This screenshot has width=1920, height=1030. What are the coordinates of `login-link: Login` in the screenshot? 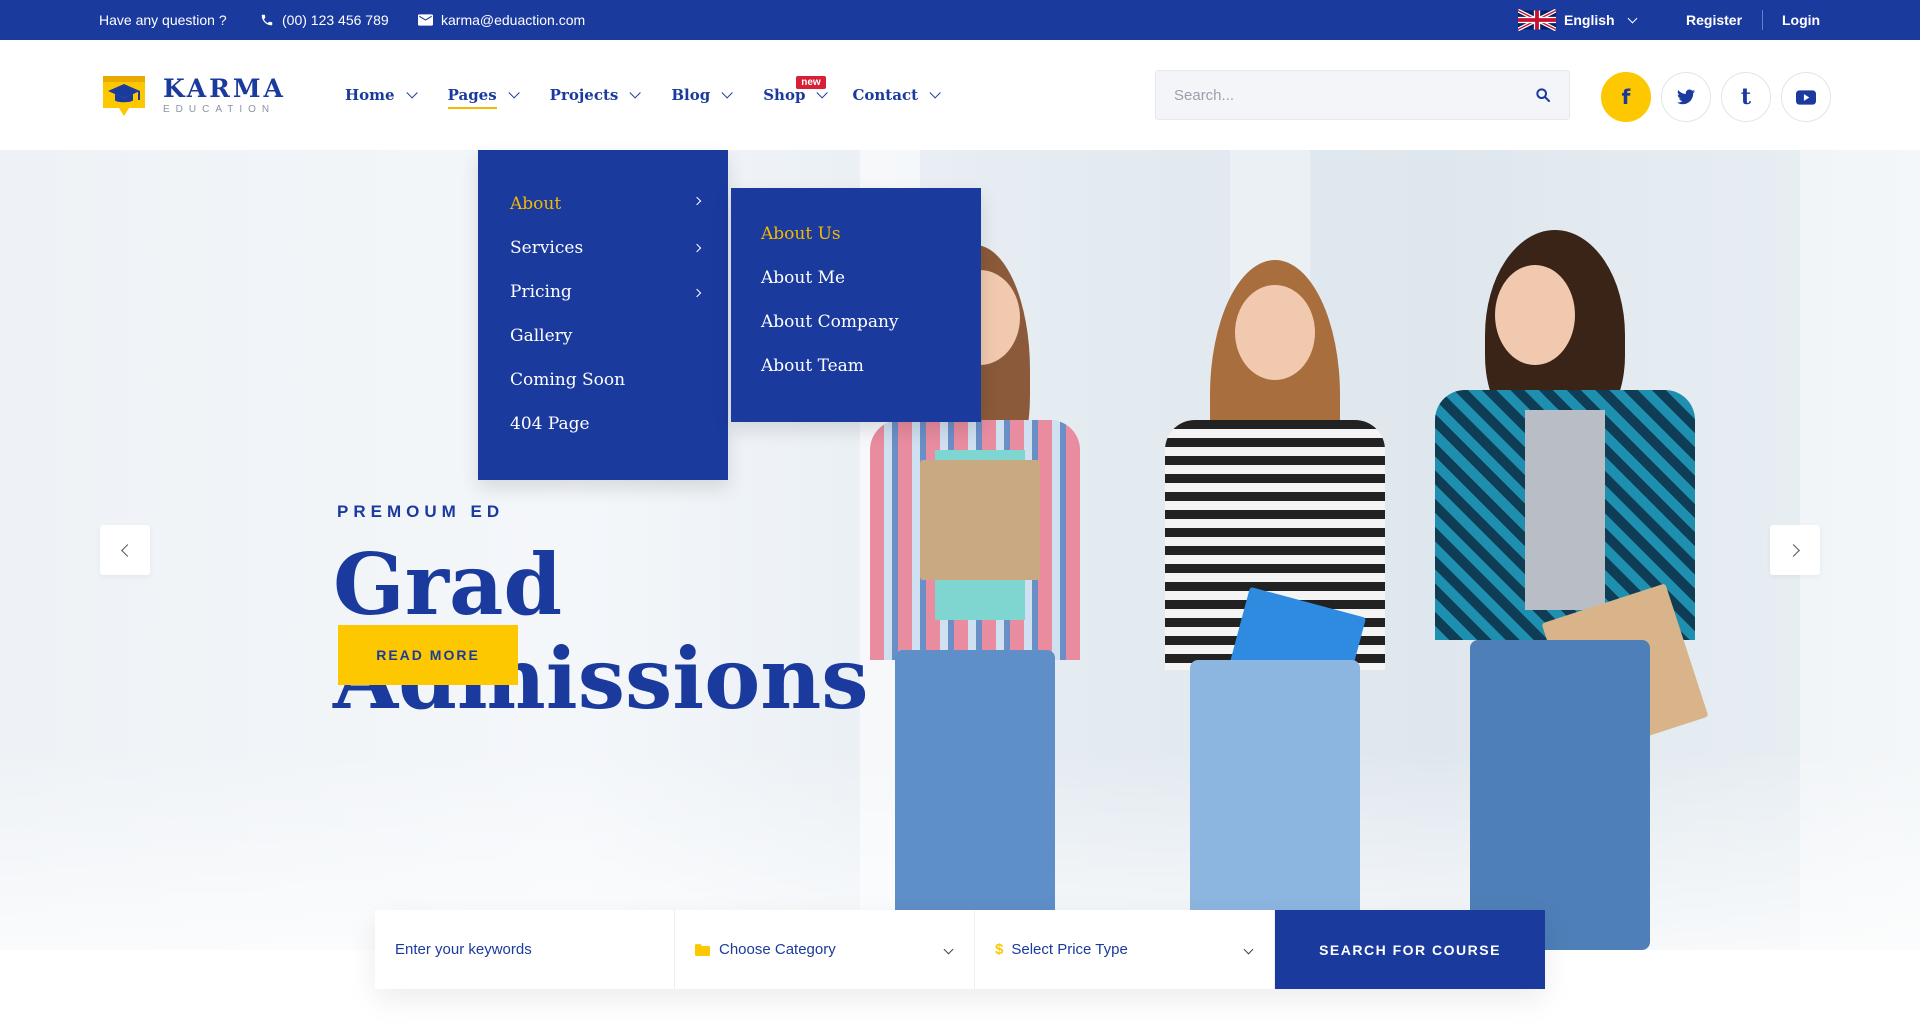 It's located at (1801, 20).